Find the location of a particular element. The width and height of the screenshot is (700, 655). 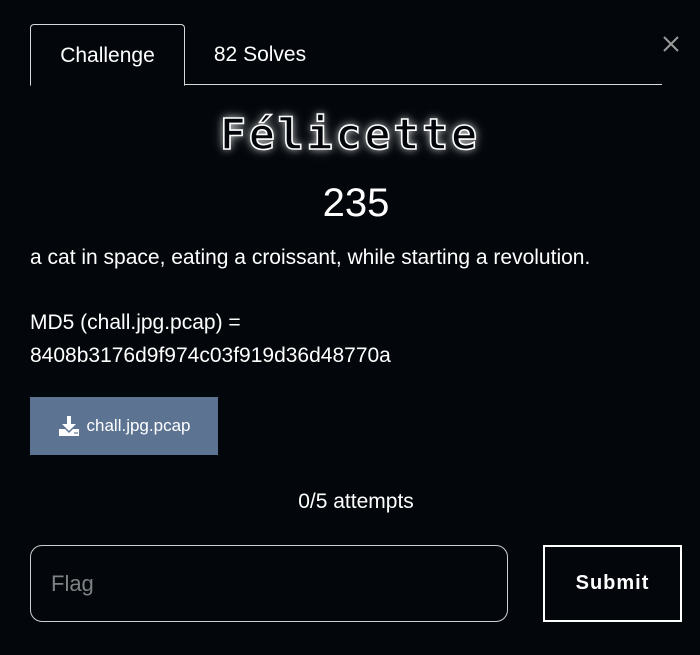

close-button is located at coordinates (671, 44).